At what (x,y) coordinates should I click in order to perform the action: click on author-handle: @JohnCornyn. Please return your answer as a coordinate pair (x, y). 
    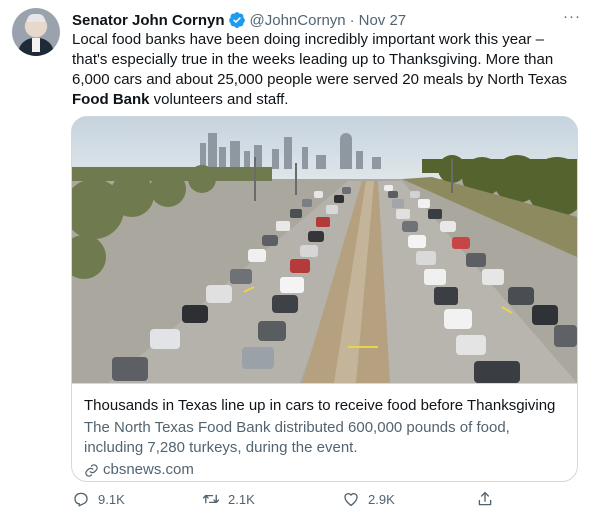
    Looking at the image, I should click on (298, 20).